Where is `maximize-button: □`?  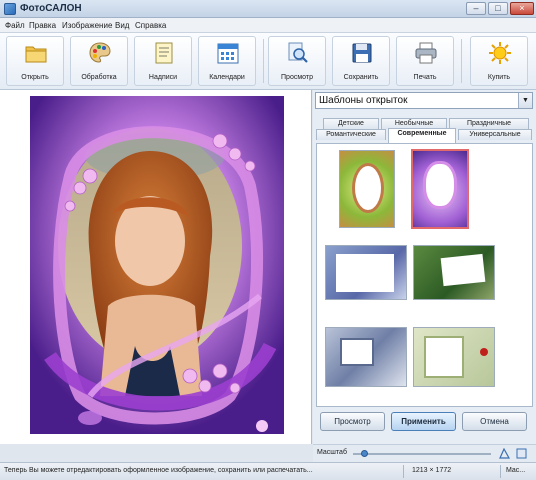 maximize-button: □ is located at coordinates (498, 8).